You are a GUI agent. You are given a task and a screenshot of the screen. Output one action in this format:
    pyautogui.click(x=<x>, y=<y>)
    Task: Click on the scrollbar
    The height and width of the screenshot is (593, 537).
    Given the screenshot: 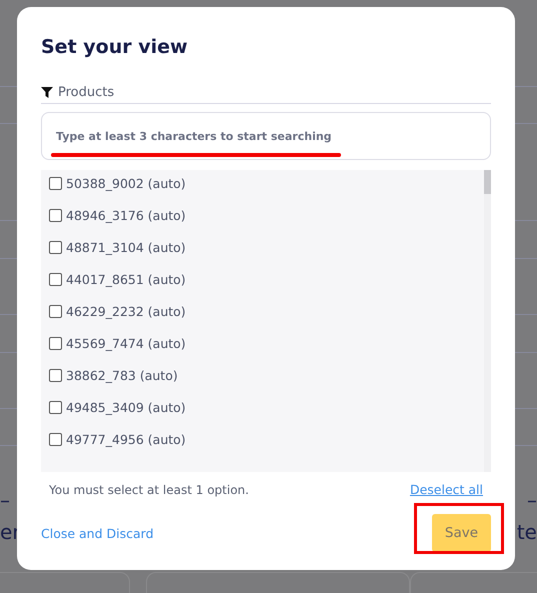 What is the action you would take?
    pyautogui.click(x=487, y=321)
    